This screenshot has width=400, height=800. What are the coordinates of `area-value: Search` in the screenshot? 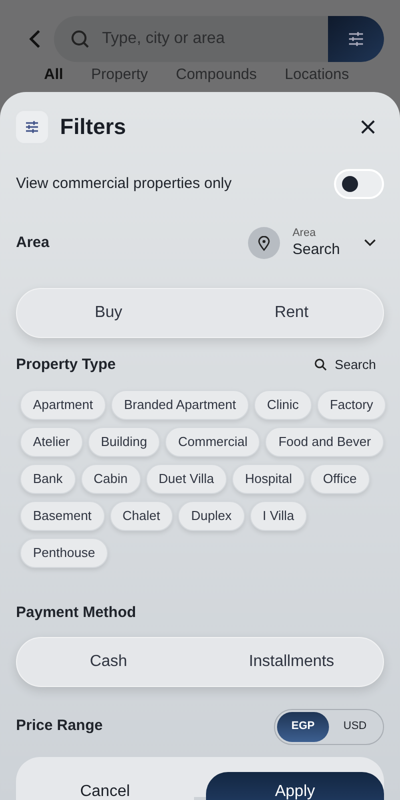 It's located at (316, 250).